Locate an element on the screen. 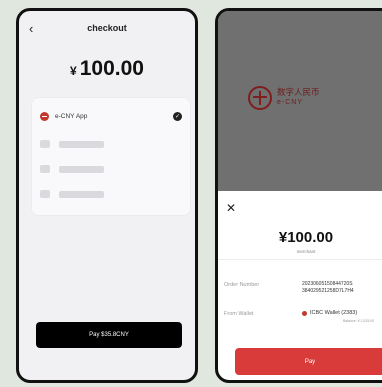 The width and height of the screenshot is (382, 387). divider is located at coordinates (300, 259).